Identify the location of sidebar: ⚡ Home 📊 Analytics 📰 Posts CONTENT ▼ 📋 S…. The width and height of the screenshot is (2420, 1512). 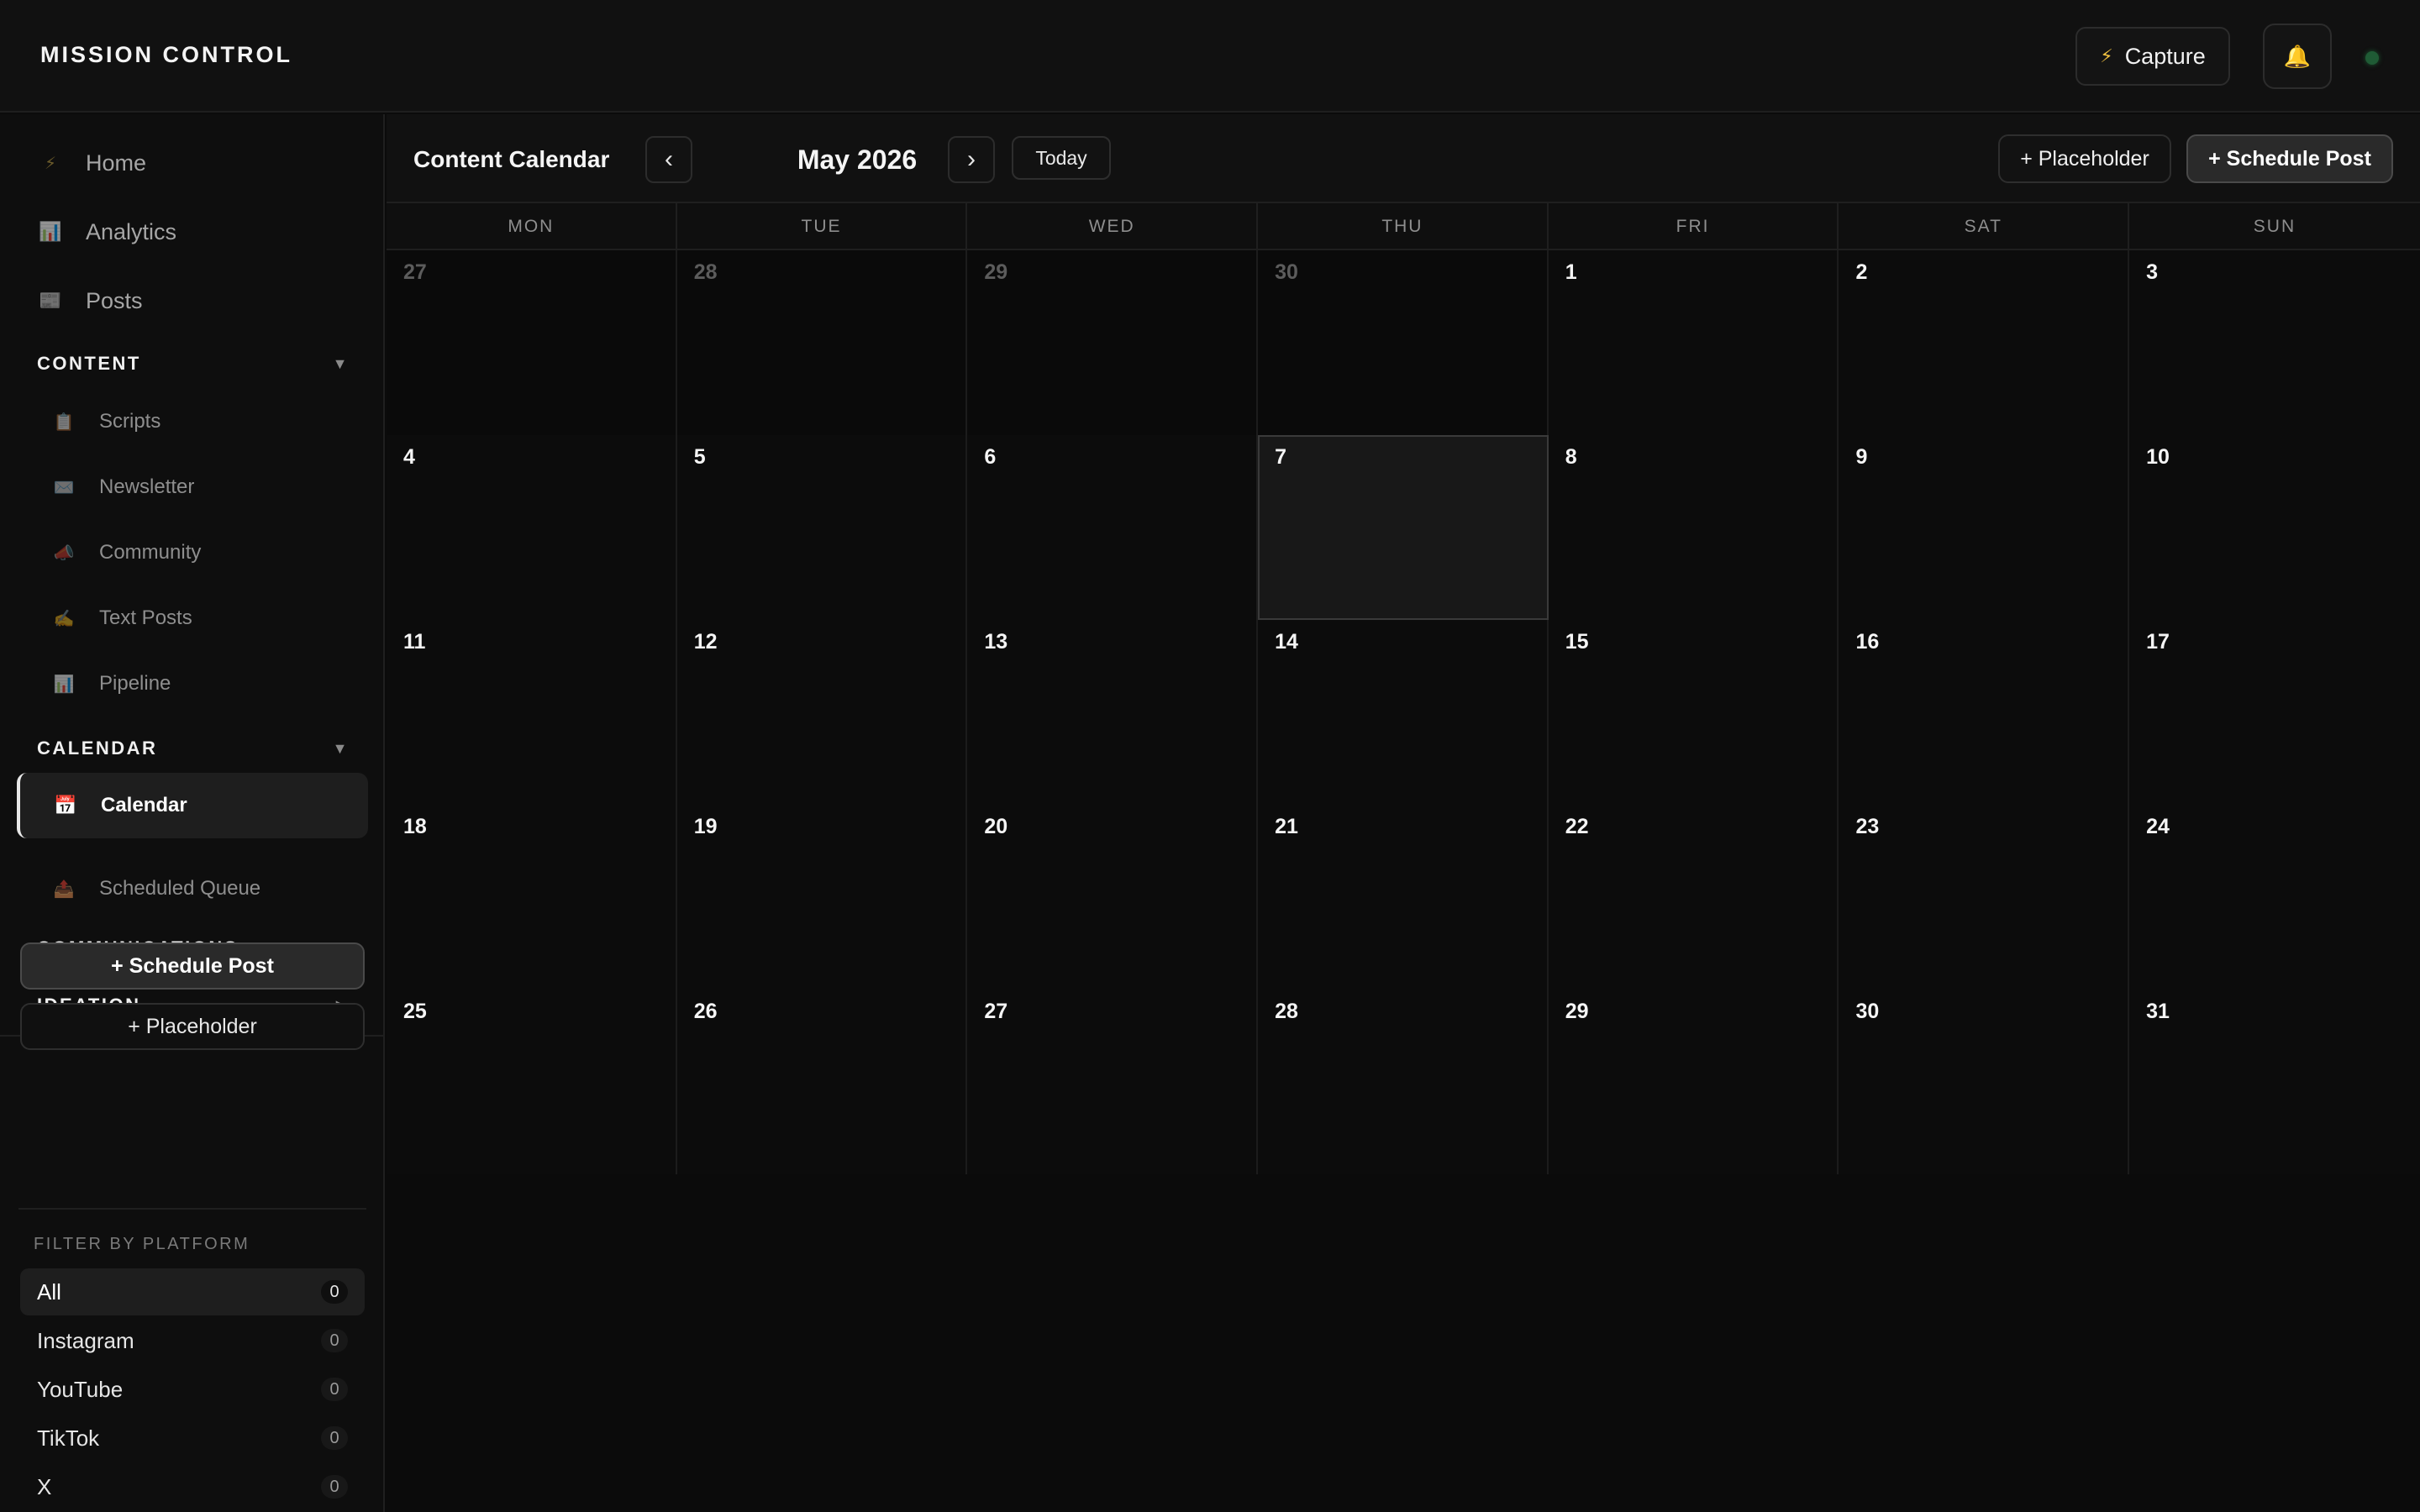
(192, 813).